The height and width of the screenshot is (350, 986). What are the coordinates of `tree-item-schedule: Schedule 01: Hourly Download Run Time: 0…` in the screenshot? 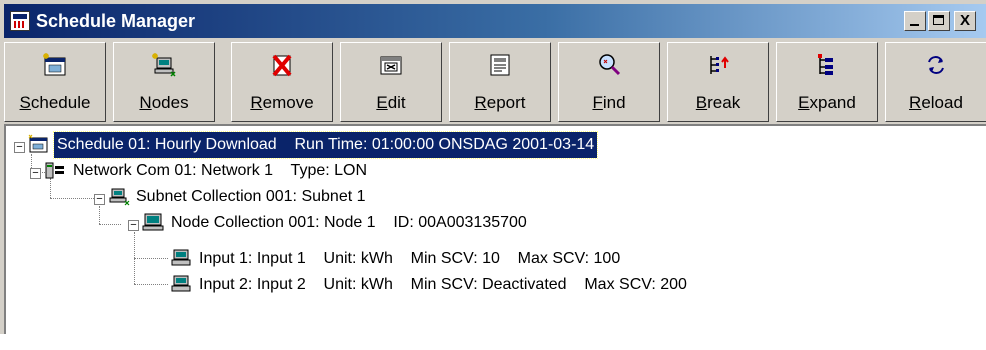 It's located at (325, 145).